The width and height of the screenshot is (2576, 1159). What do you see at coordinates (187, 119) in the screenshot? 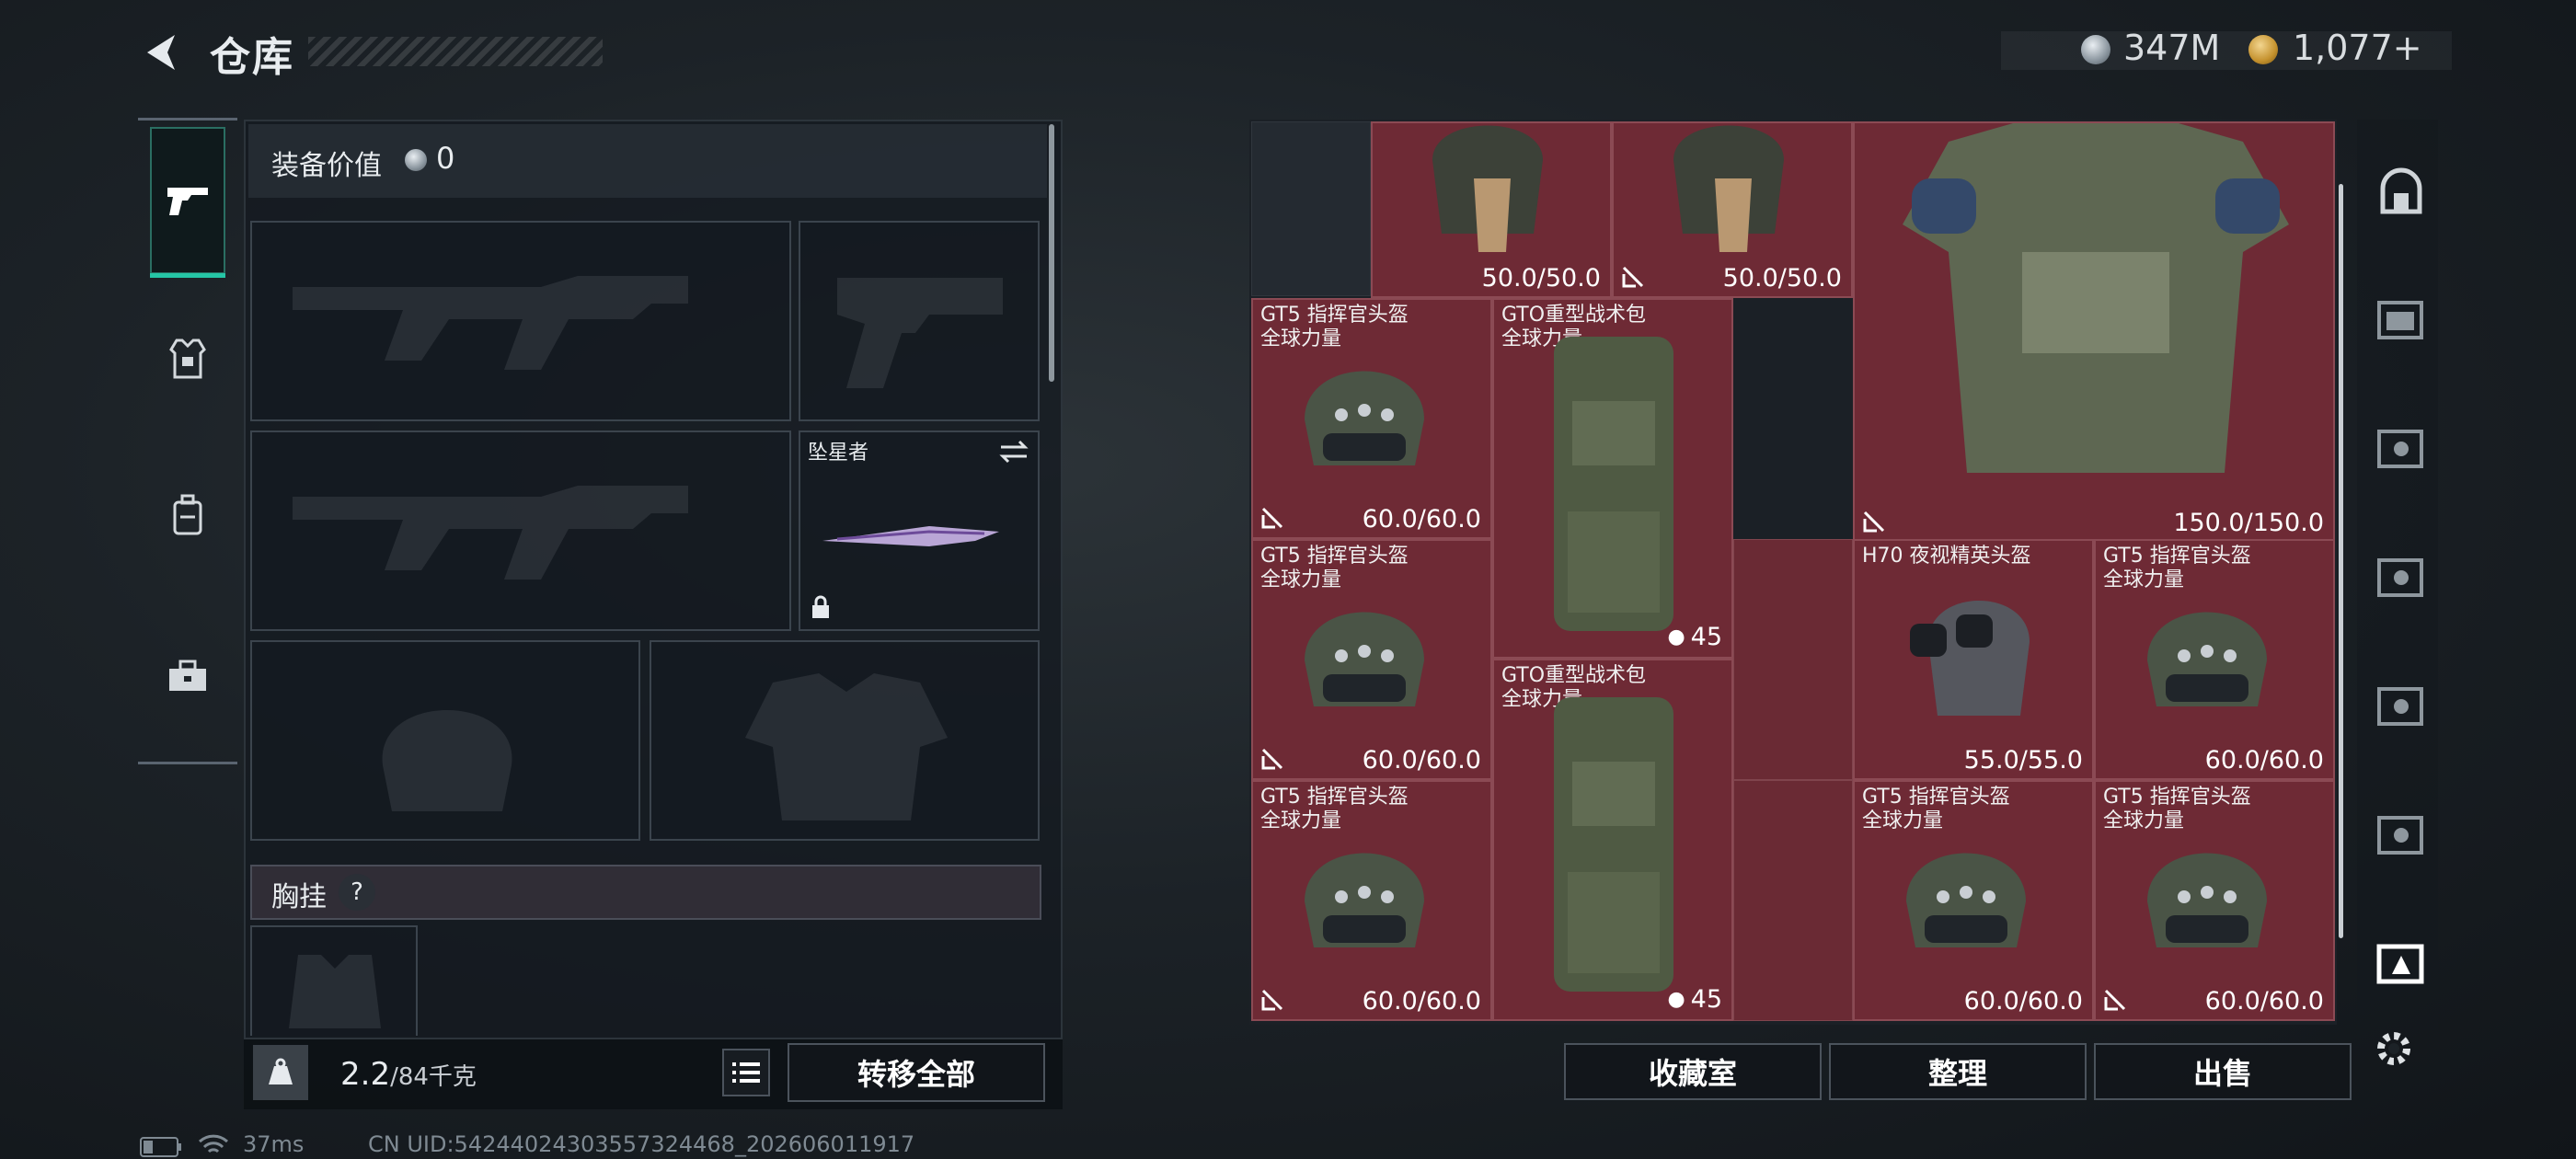
I see `tabbar-top-line` at bounding box center [187, 119].